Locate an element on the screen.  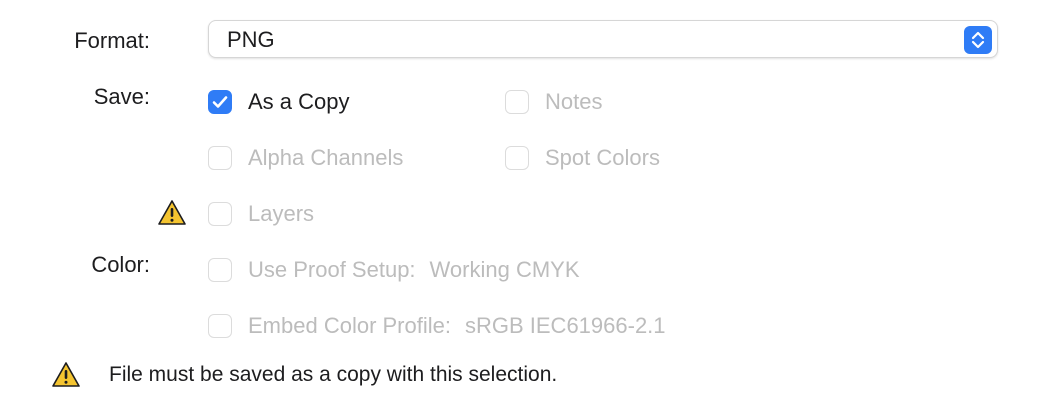
format-select: PNG is located at coordinates (603, 39).